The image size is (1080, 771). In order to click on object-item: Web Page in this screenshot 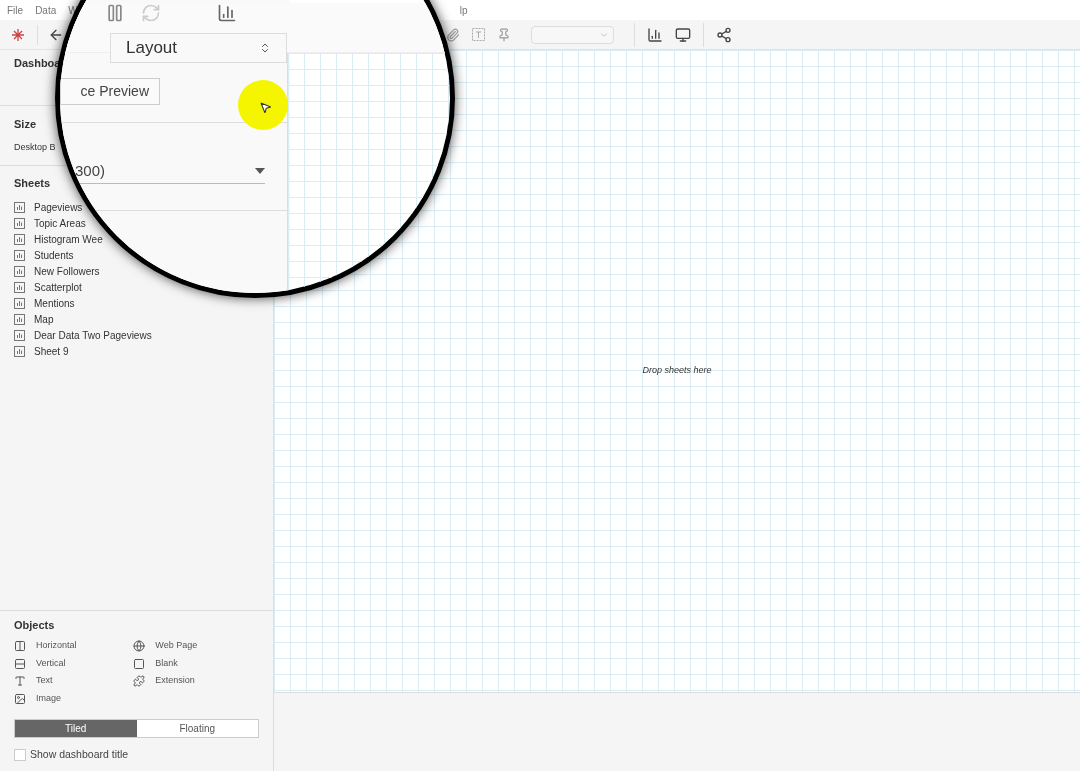, I will do `click(193, 646)`.